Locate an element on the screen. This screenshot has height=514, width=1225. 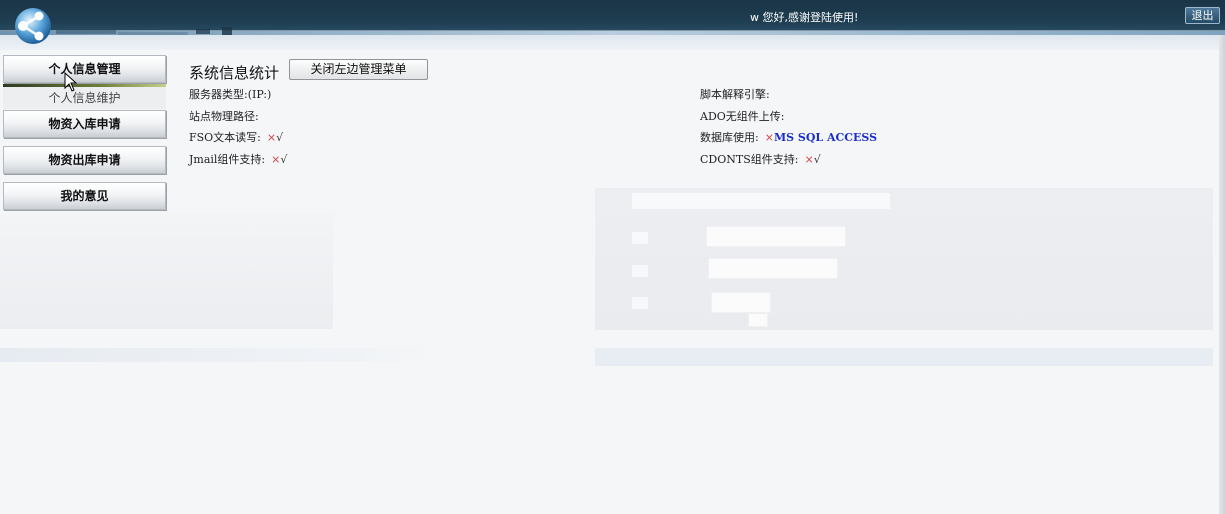
page-title: 系统信息统计 is located at coordinates (234, 73).